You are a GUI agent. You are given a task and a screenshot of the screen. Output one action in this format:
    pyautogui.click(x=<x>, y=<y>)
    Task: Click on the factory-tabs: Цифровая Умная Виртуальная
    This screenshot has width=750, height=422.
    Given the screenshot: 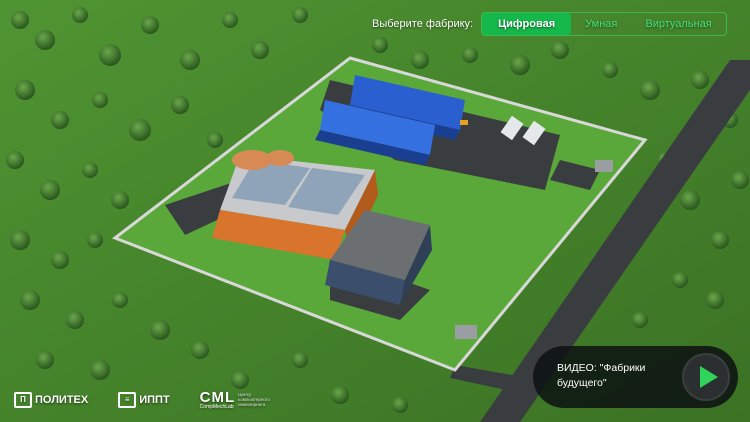 What is the action you would take?
    pyautogui.click(x=604, y=24)
    